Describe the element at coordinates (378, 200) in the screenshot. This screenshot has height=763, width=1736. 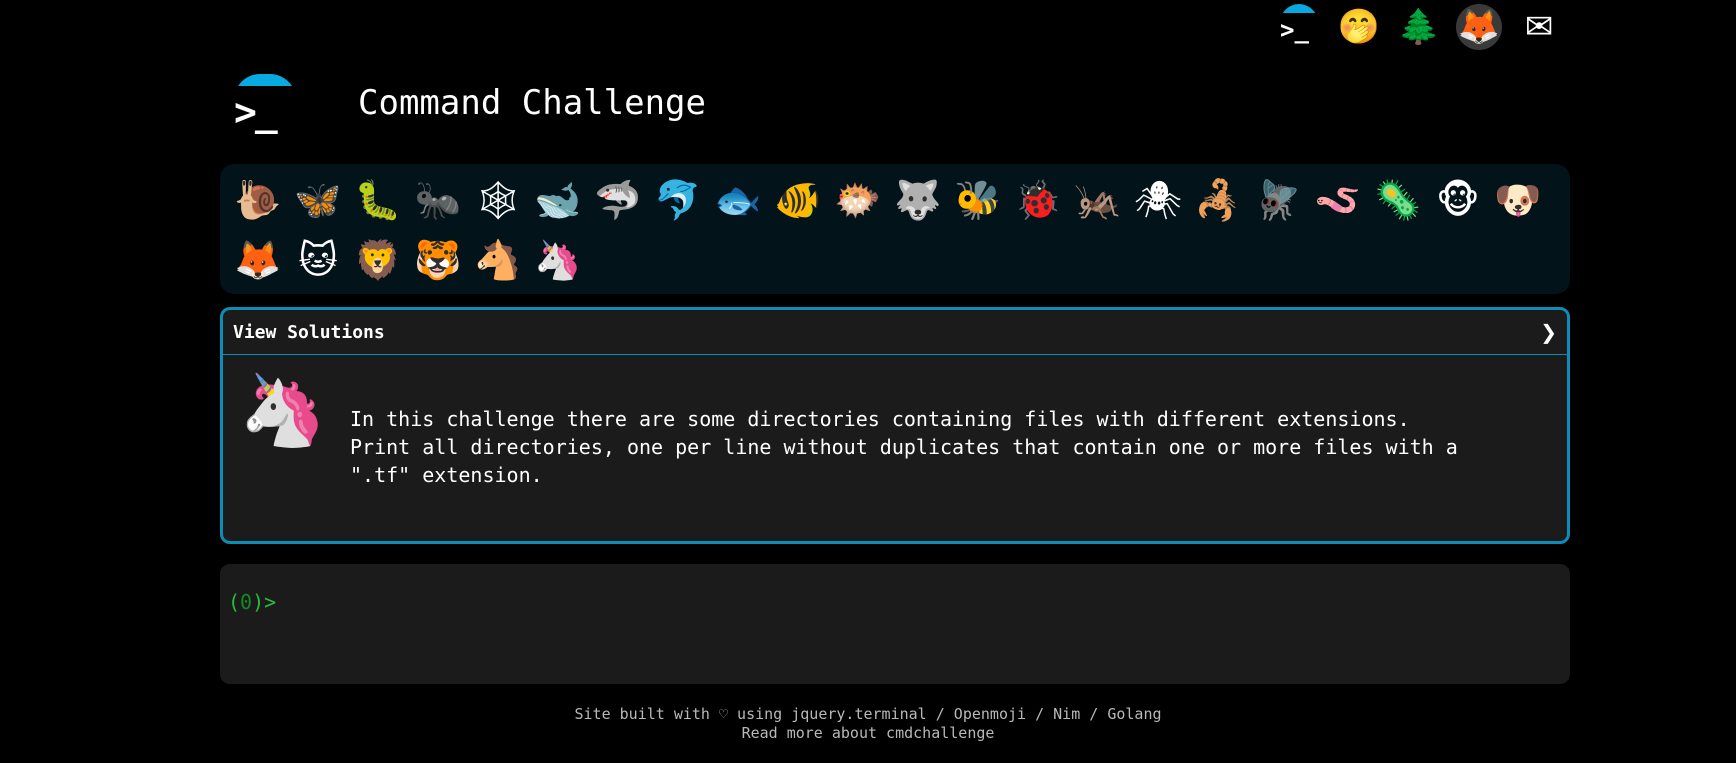
I see `caterpillar-icon: 🐛` at that location.